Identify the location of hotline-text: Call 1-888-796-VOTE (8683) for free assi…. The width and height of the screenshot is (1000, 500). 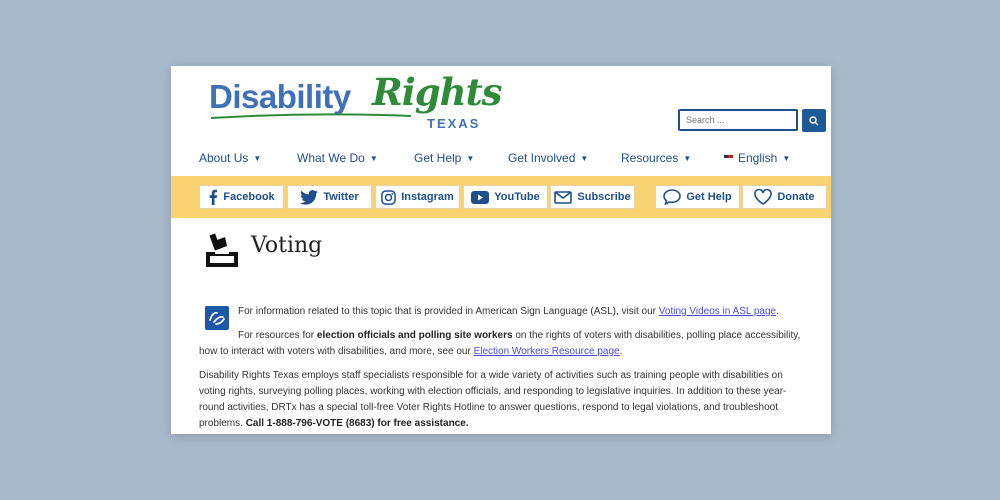
(357, 423).